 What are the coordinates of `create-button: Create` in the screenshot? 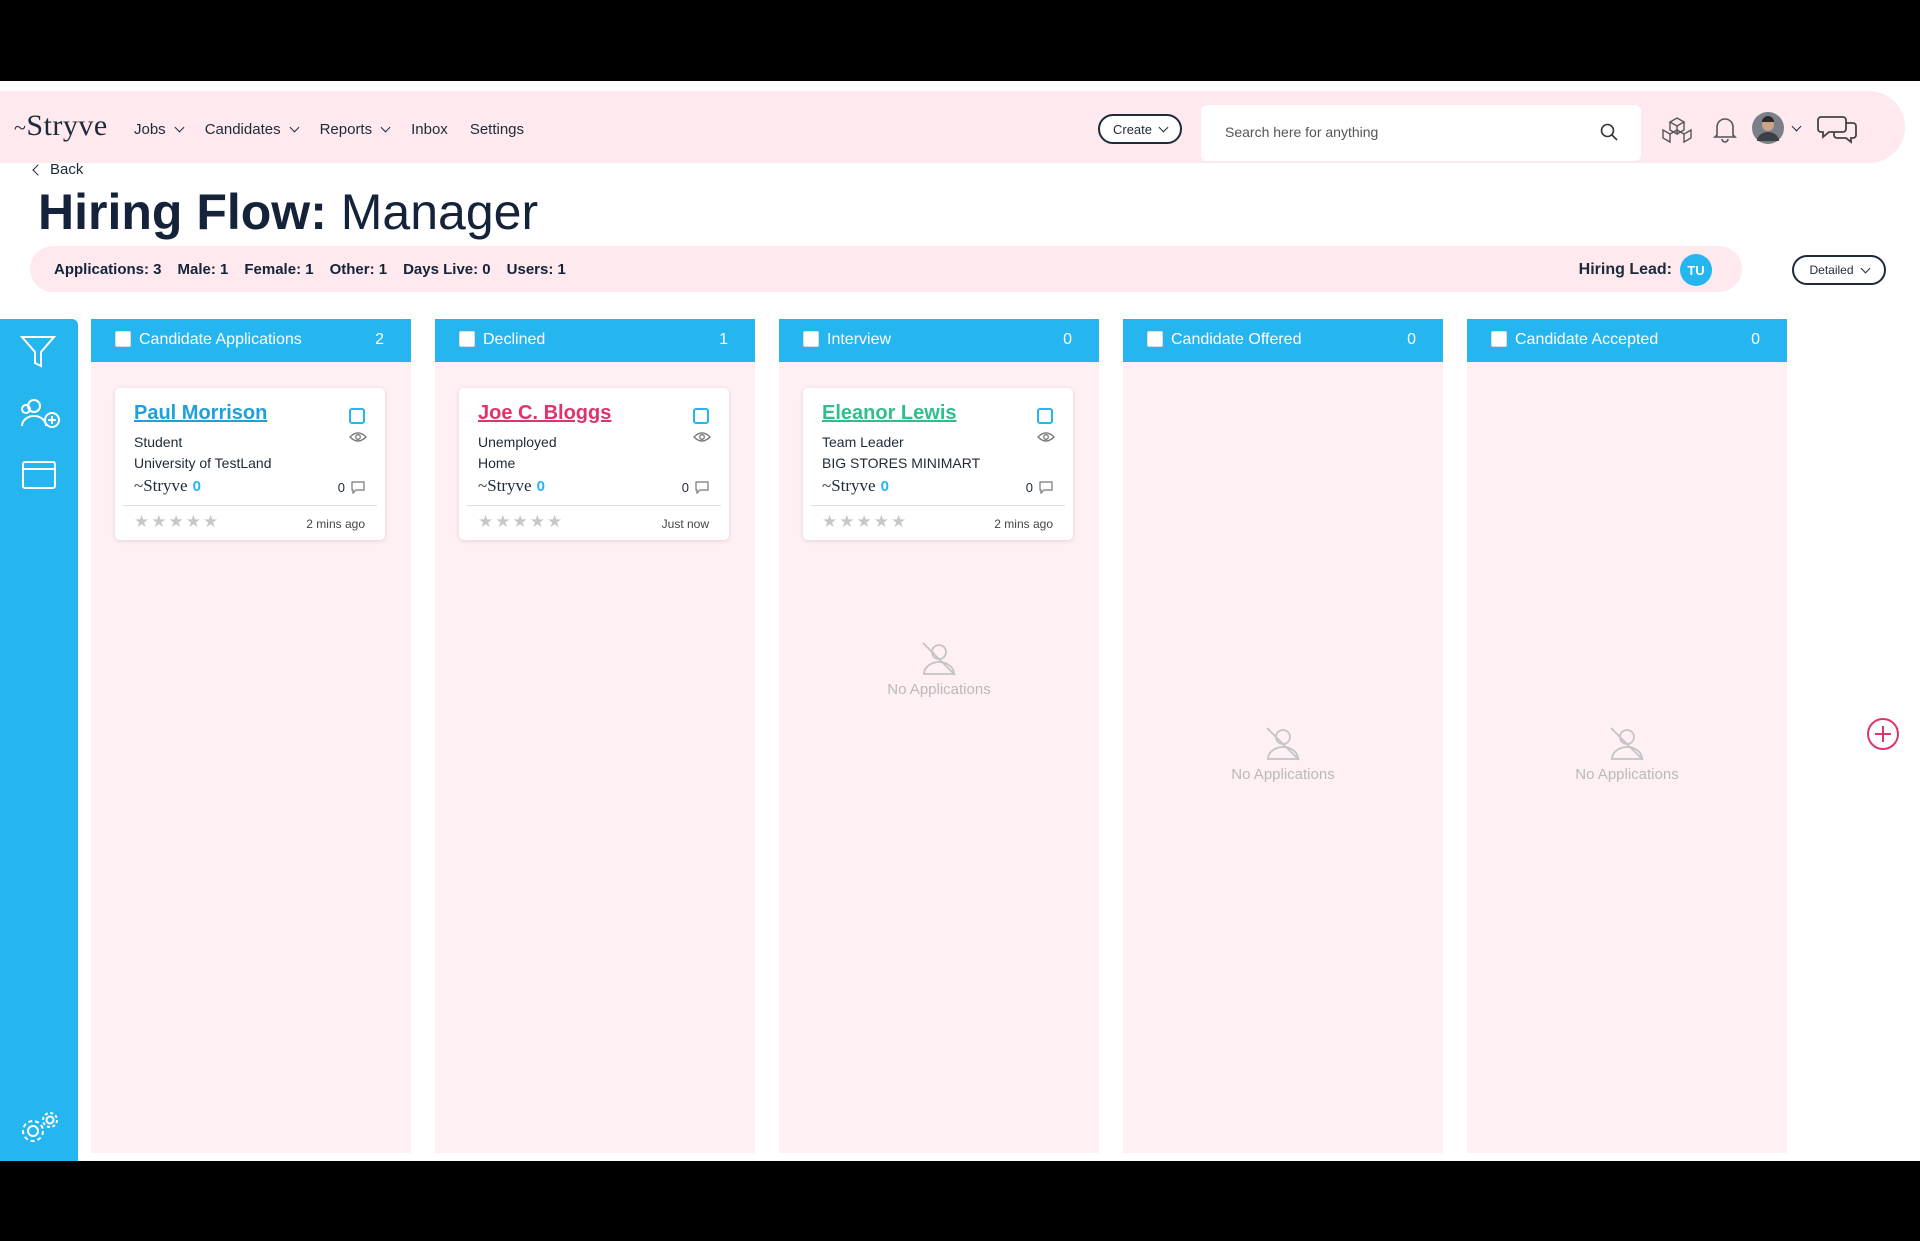 It's located at (1140, 129).